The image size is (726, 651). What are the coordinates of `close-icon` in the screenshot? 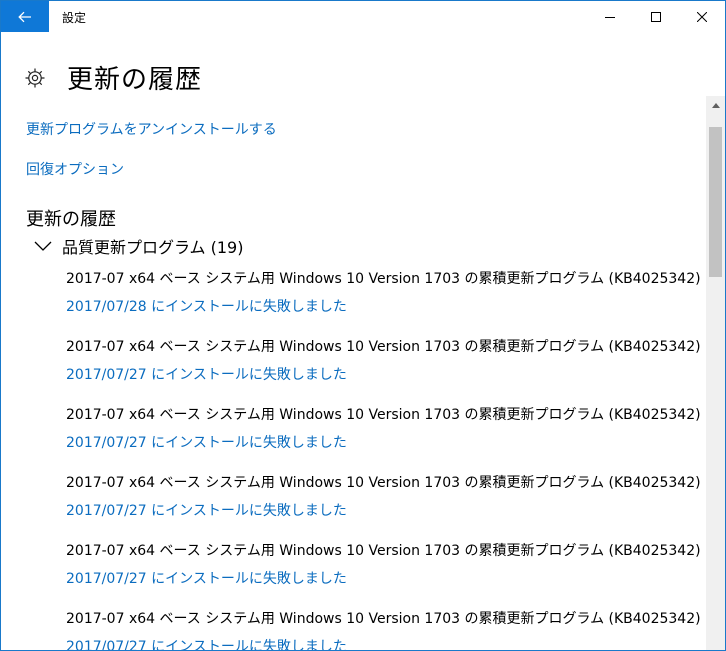 It's located at (702, 16).